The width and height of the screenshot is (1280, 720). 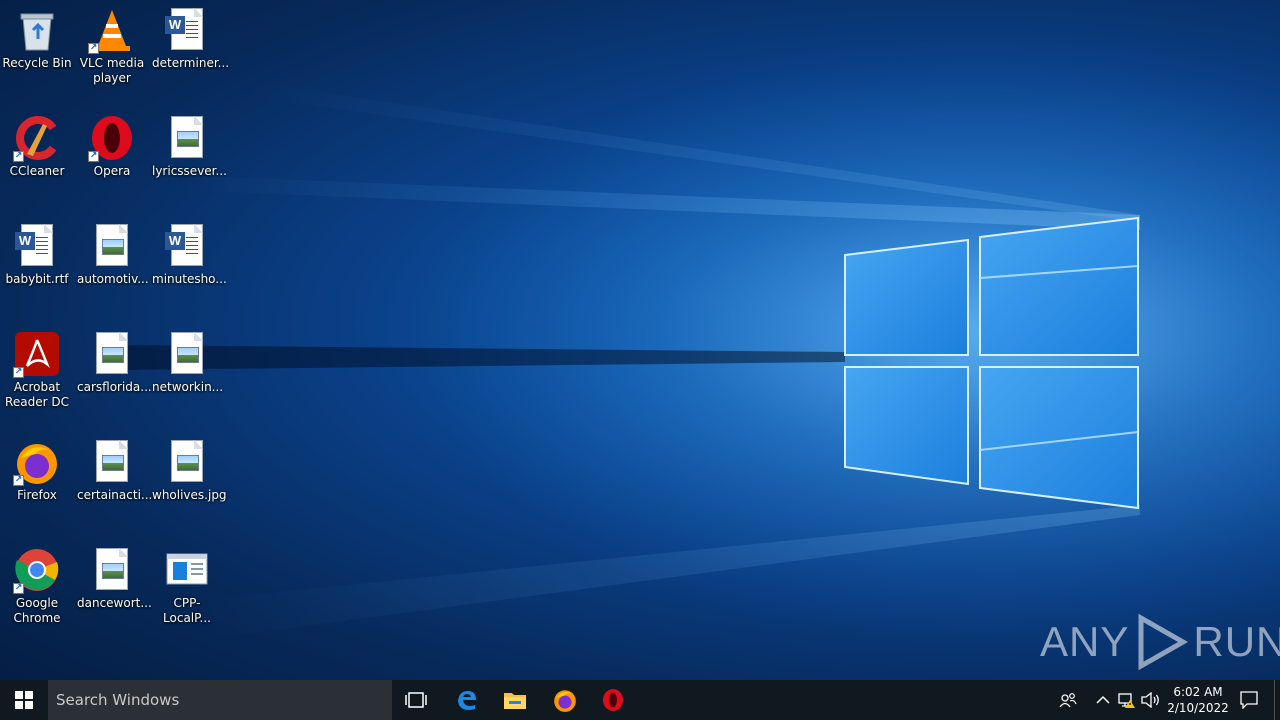 I want to click on taskbar: Search Windows 6:02 AM 2/10/2022, so click(x=640, y=700).